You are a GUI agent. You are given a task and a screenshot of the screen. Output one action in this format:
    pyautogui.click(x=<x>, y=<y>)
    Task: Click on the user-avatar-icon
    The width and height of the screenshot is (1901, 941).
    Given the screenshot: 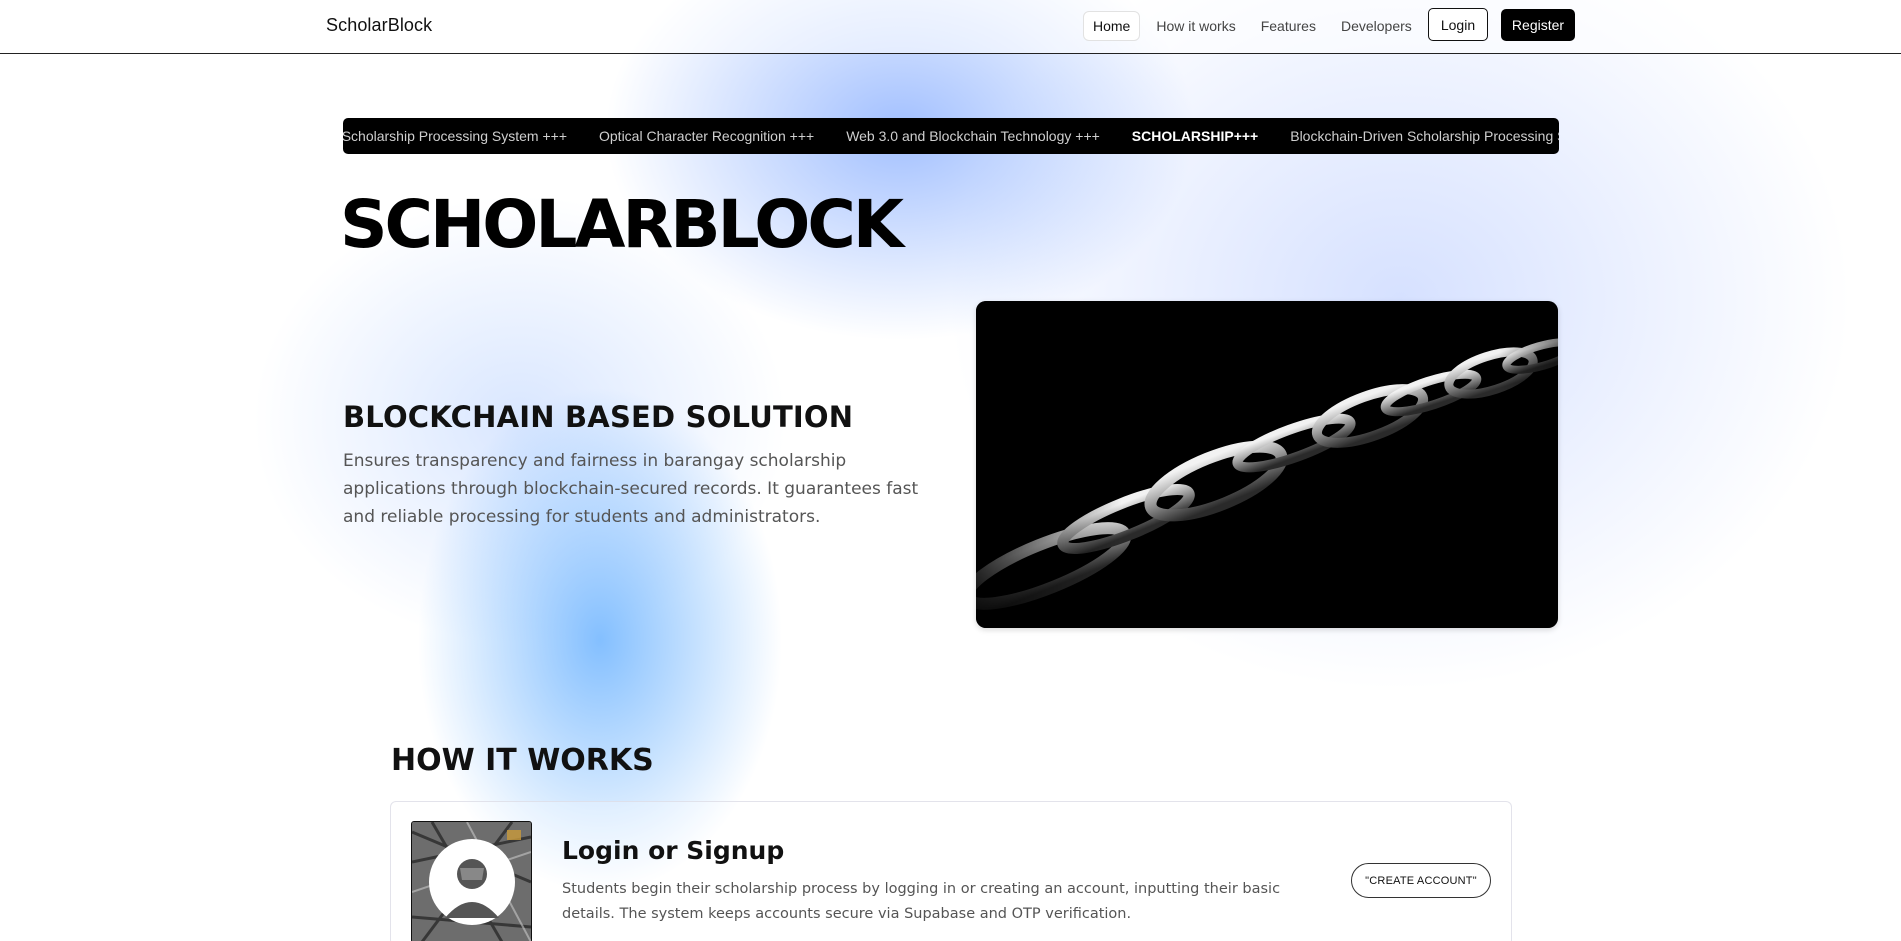 What is the action you would take?
    pyautogui.click(x=471, y=881)
    